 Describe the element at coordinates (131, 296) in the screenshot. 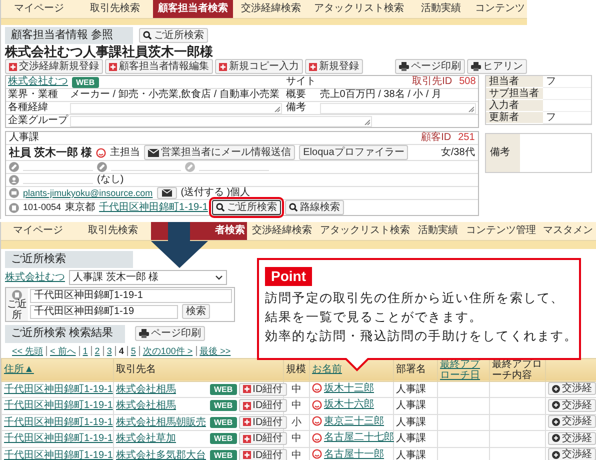

I see `base-address: 千代田区神田錦町1-19-1` at that location.